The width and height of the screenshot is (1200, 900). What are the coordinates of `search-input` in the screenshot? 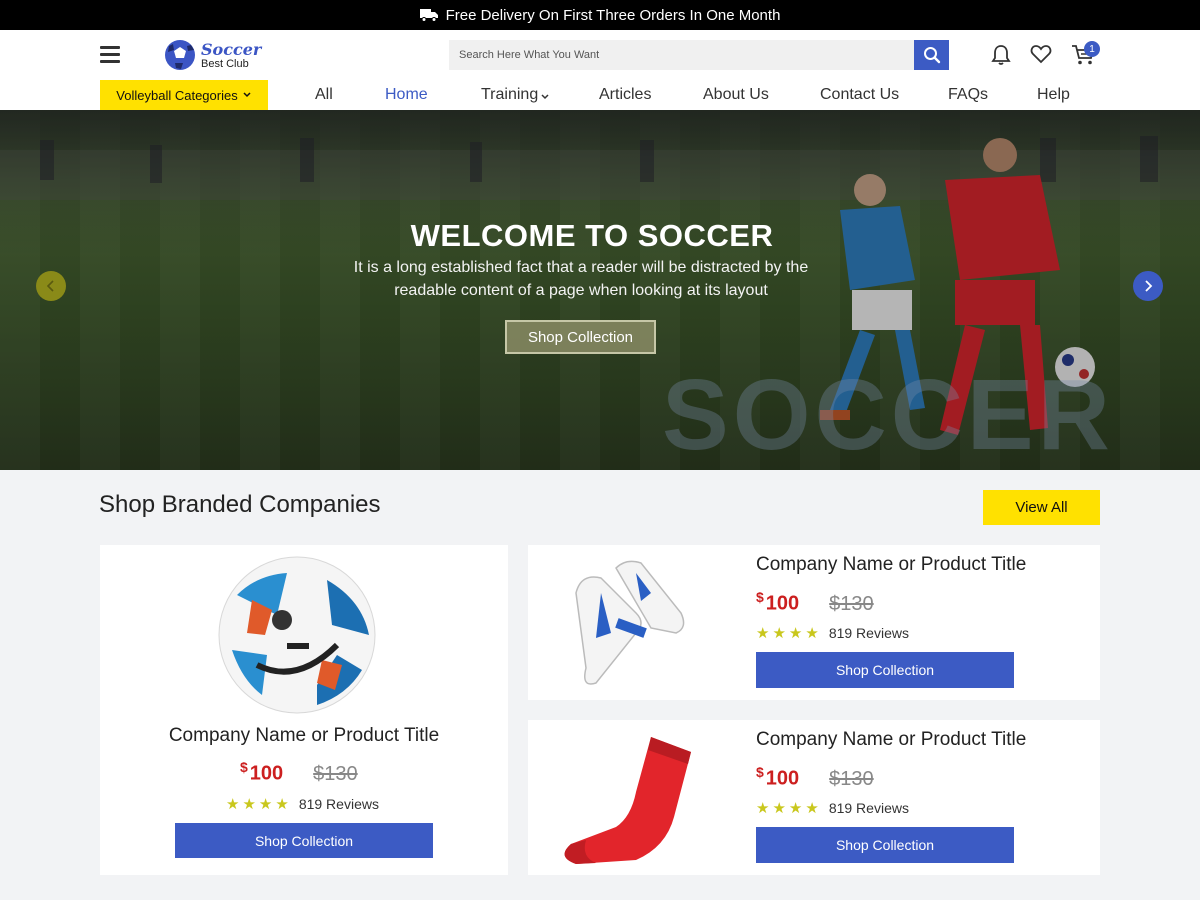 It's located at (681, 55).